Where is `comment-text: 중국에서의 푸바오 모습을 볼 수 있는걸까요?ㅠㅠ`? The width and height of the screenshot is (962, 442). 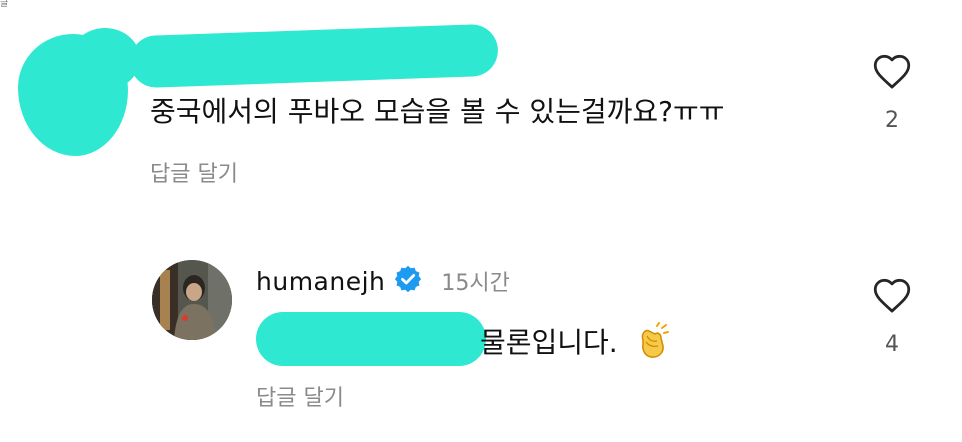 comment-text: 중국에서의 푸바오 모습을 볼 수 있는걸까요?ㅠㅠ is located at coordinates (437, 111).